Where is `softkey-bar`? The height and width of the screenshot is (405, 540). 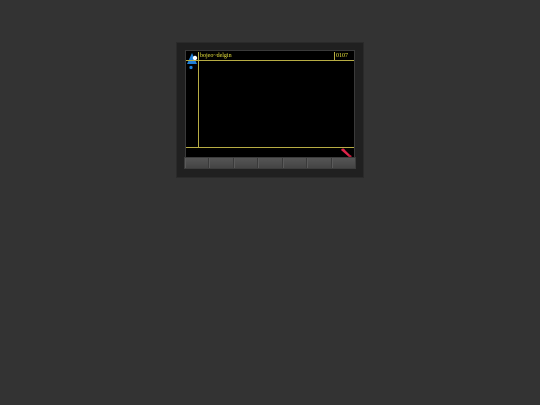 softkey-bar is located at coordinates (270, 163).